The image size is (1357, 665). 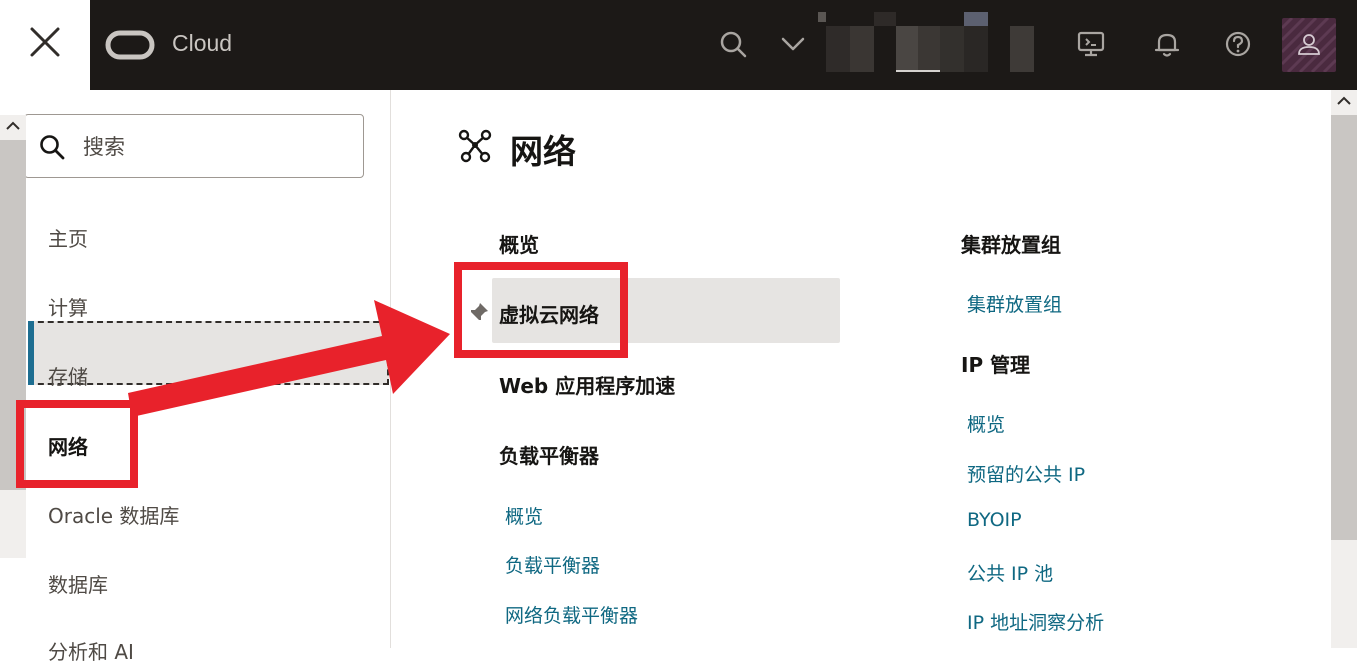 What do you see at coordinates (994, 520) in the screenshot?
I see `byoip-link: BYOIP` at bounding box center [994, 520].